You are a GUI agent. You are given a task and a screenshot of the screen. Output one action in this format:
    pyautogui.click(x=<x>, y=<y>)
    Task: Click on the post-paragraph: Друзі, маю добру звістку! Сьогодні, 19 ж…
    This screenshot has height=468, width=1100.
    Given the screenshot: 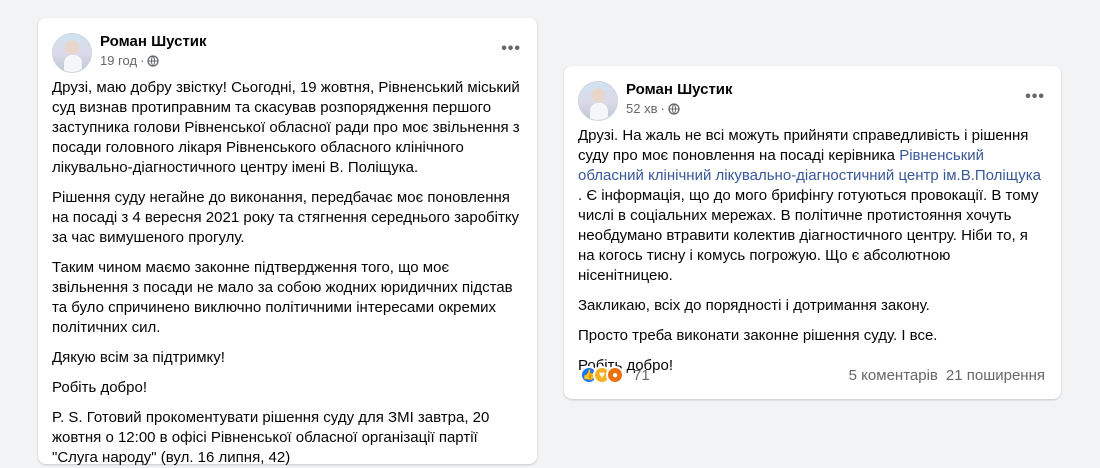 What is the action you would take?
    pyautogui.click(x=286, y=127)
    